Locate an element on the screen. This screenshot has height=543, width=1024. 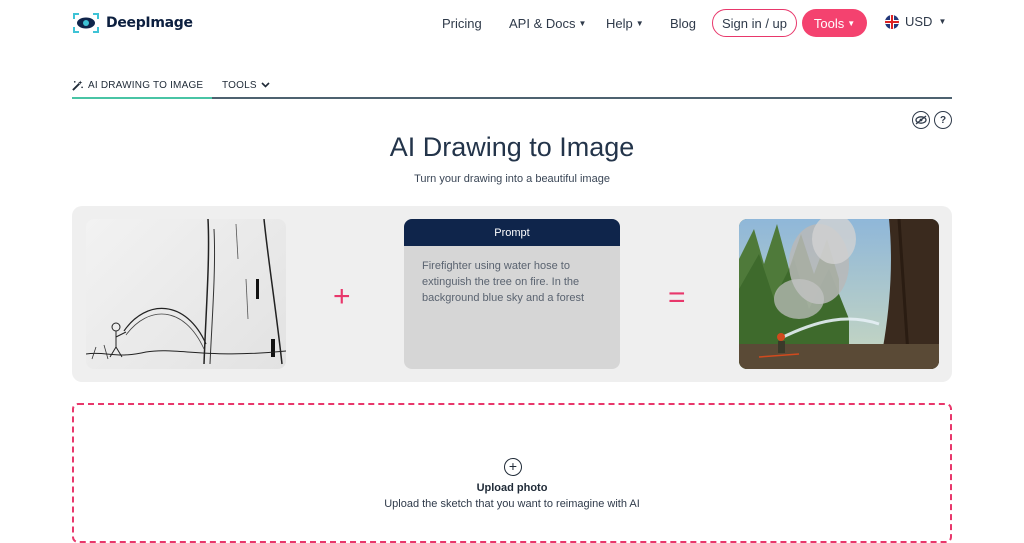
nav-pricing-label: Pricing is located at coordinates (462, 23).